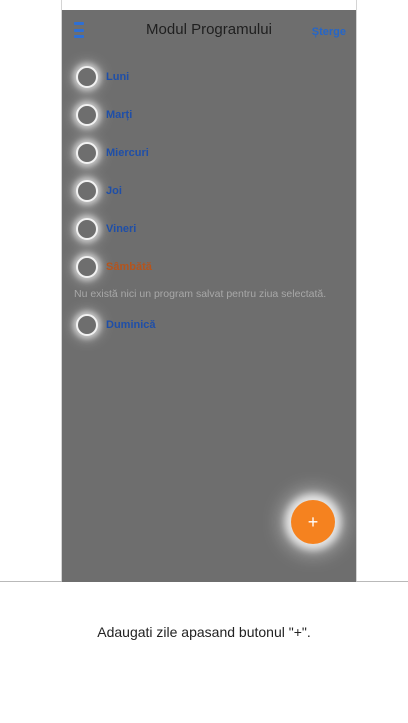 Image resolution: width=408 pixels, height=723 pixels. What do you see at coordinates (119, 115) in the screenshot?
I see `day-label: Marți` at bounding box center [119, 115].